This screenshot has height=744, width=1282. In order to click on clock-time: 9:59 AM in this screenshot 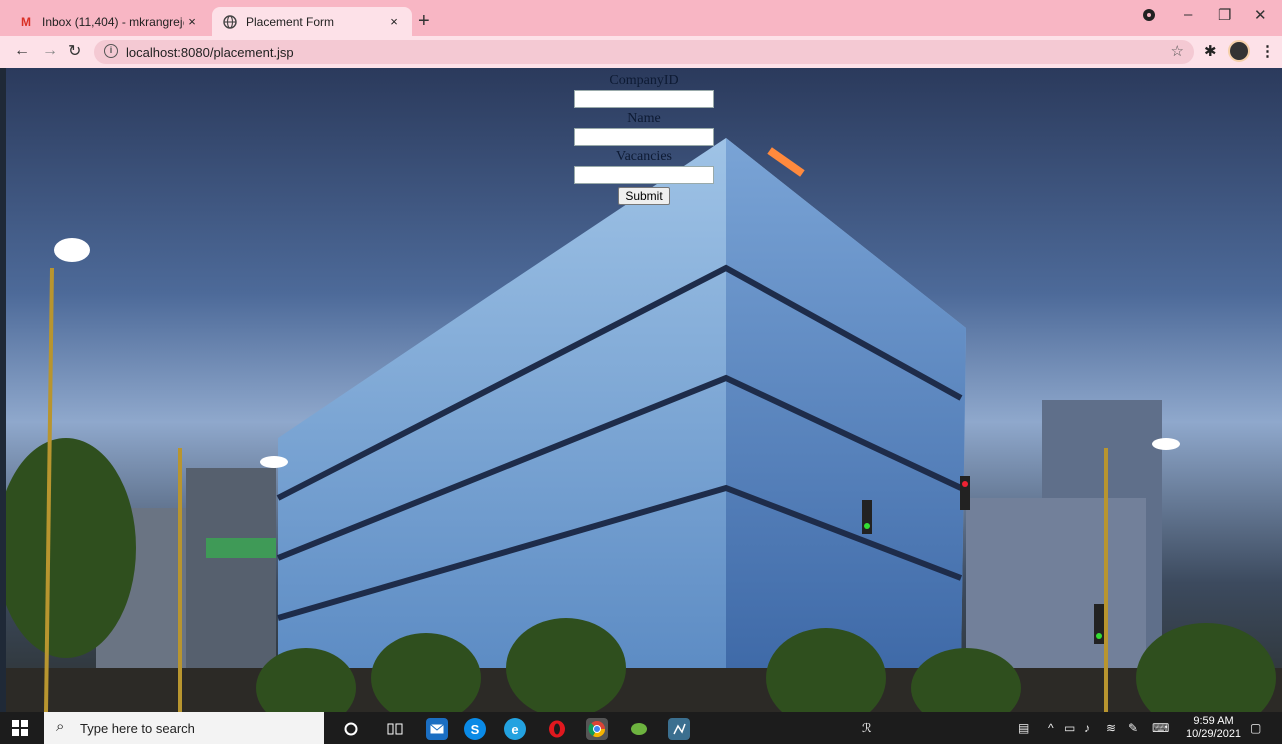, I will do `click(1213, 721)`.